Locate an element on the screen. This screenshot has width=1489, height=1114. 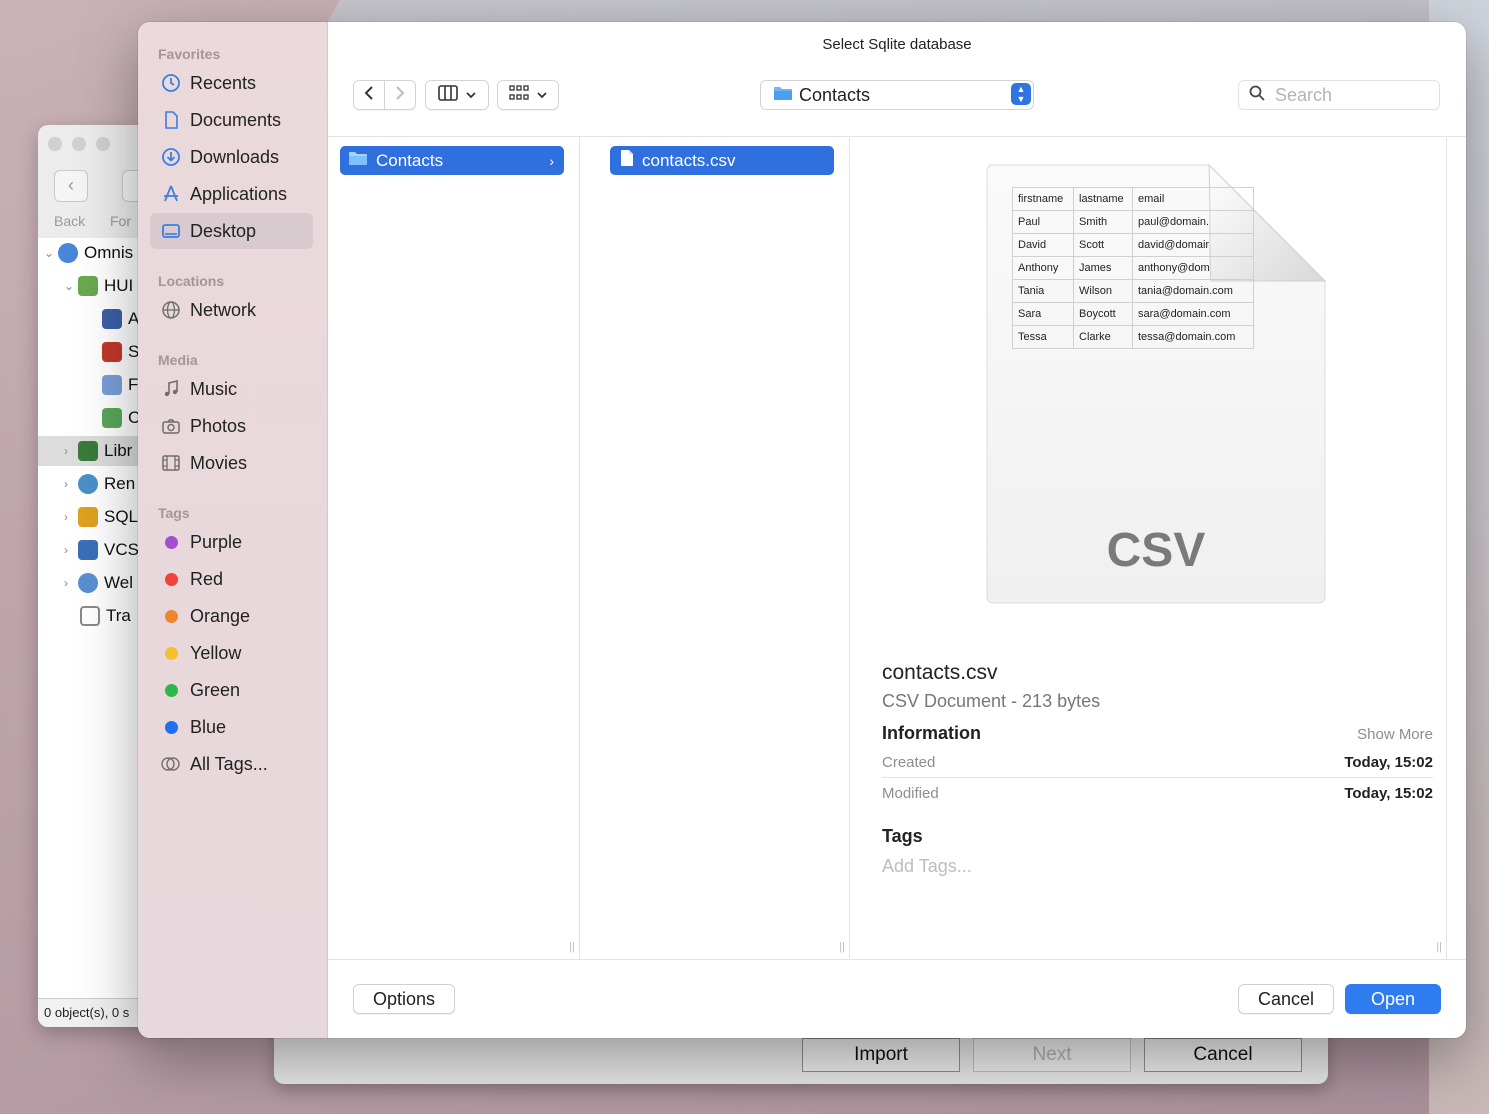
sidebar-tag-red: Red is located at coordinates (231, 579).